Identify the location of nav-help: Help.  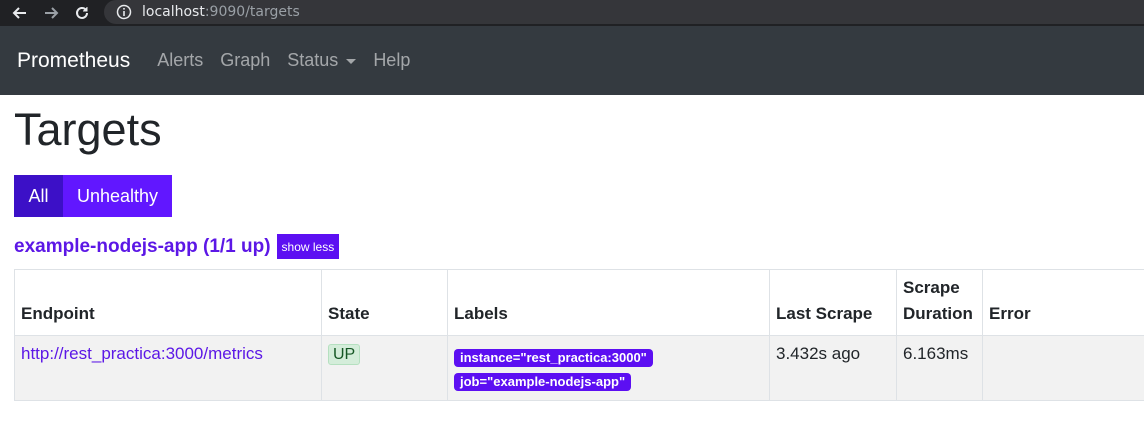
(391, 60).